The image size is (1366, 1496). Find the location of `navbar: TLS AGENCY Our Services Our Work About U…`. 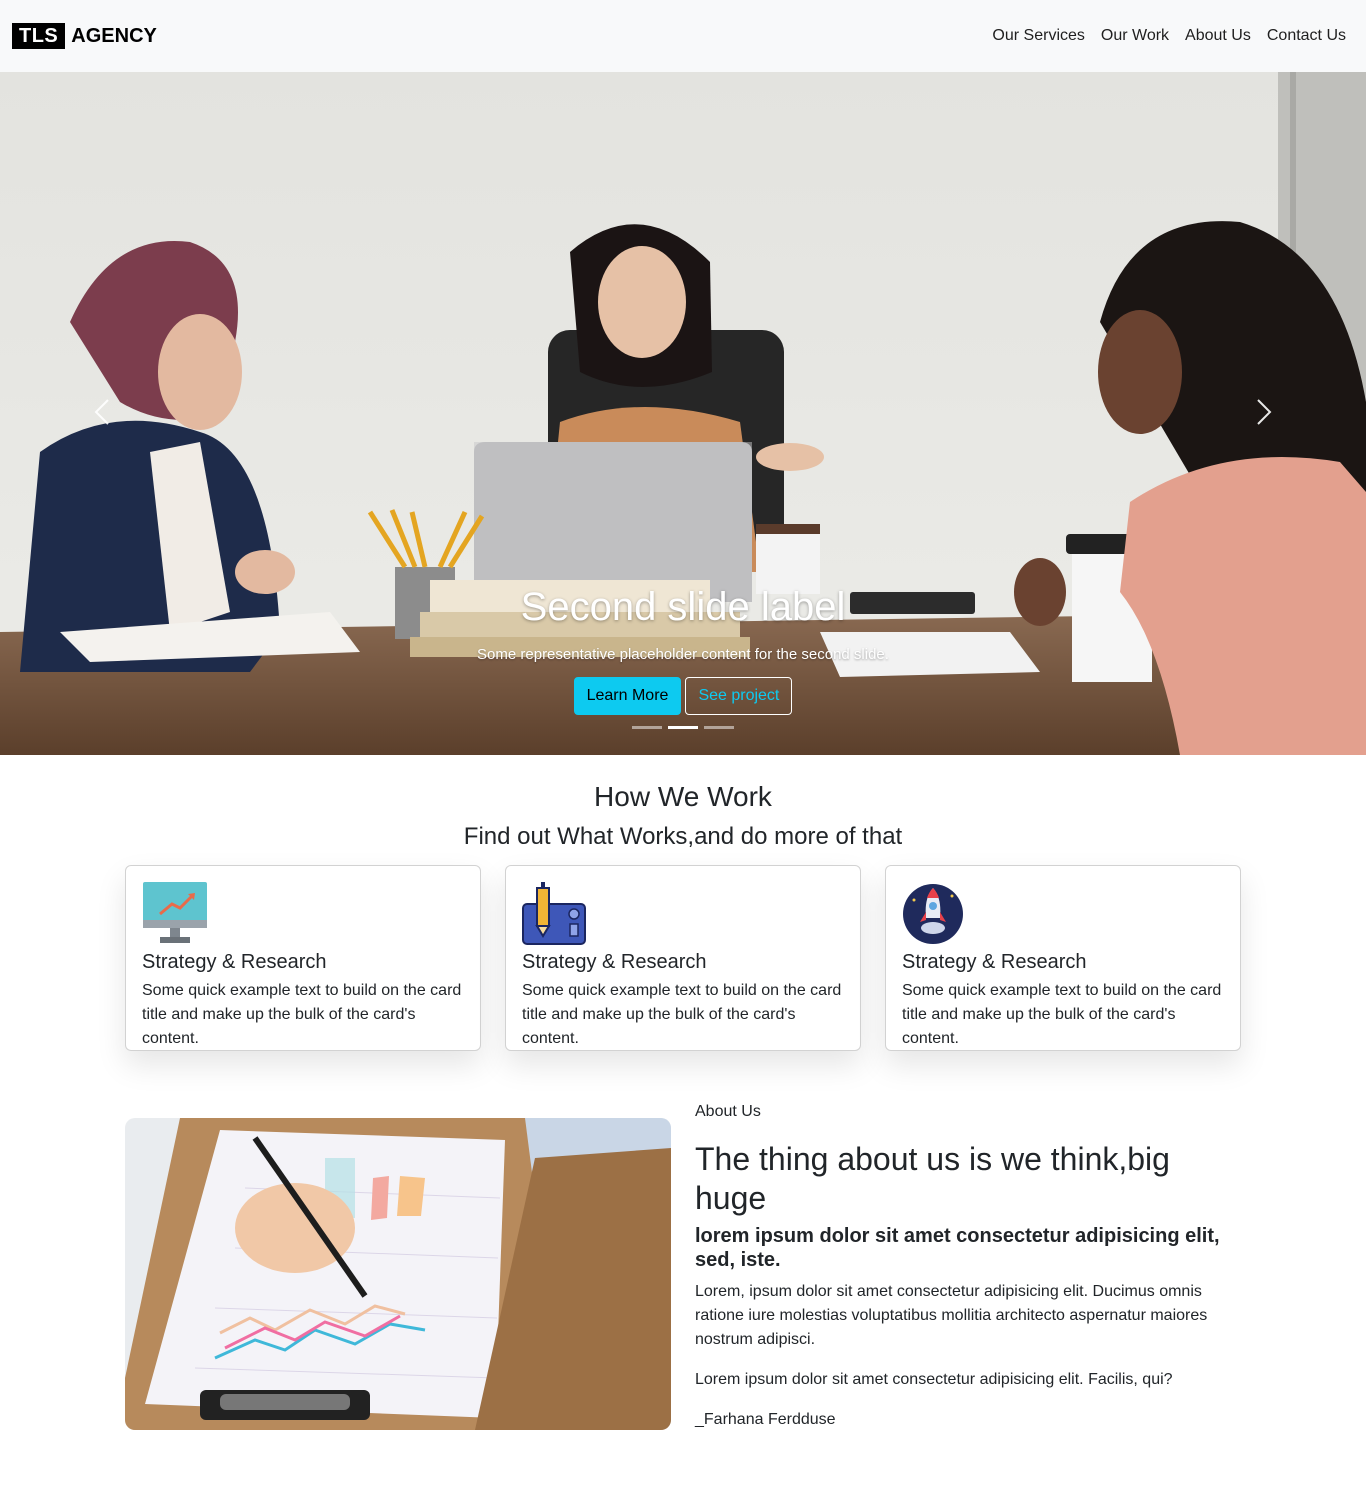

navbar: TLS AGENCY Our Services Our Work About U… is located at coordinates (683, 36).